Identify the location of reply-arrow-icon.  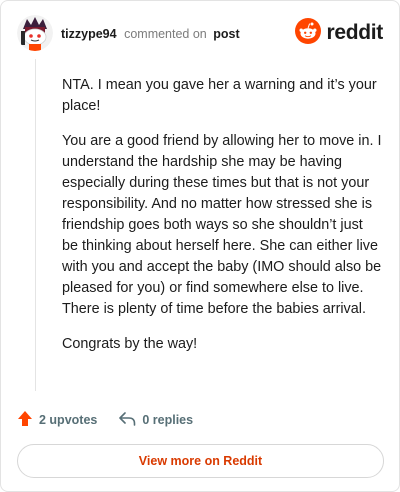
(130, 420).